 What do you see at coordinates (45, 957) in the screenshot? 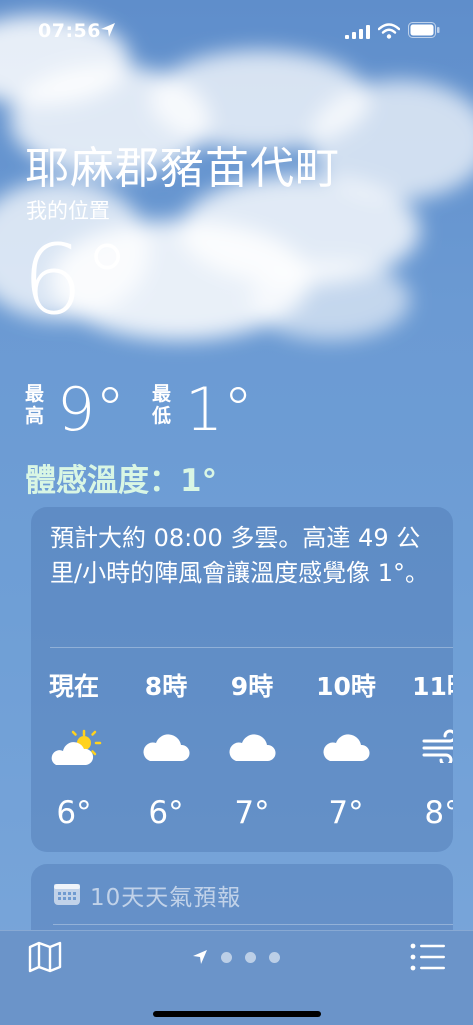
I see `map-icon` at bounding box center [45, 957].